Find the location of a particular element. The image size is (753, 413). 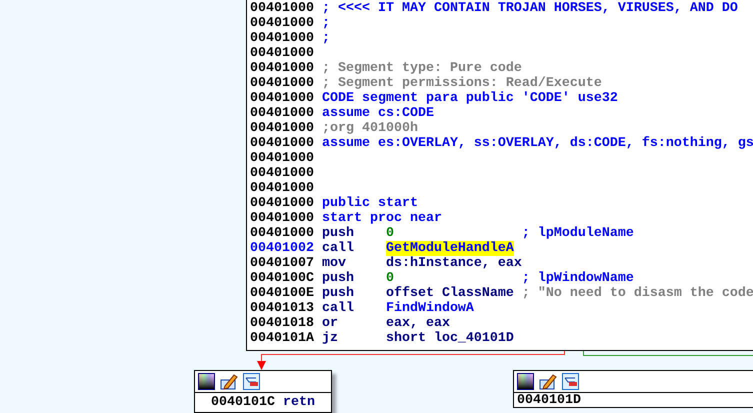

code-comment: ; lpWindowName is located at coordinates (577, 278).